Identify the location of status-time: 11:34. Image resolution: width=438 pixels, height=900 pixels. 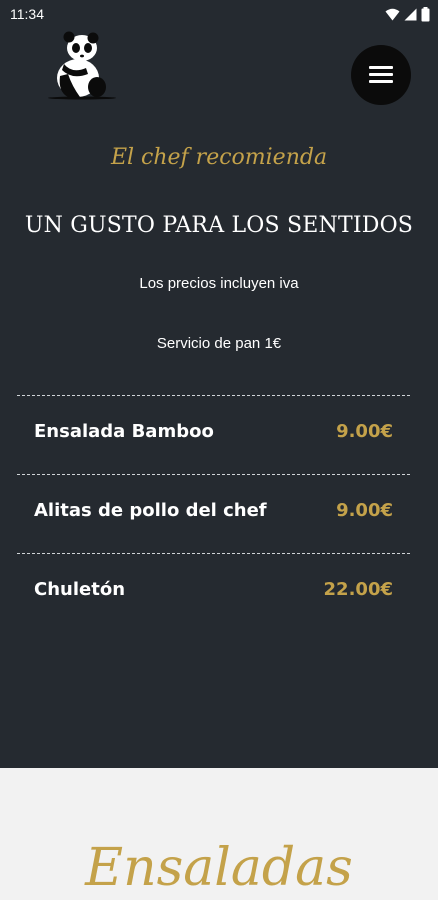
(27, 14).